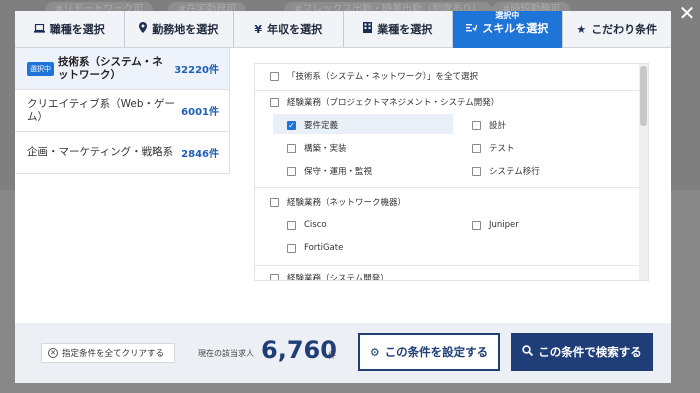 This screenshot has height=393, width=700. What do you see at coordinates (40, 68) in the screenshot?
I see `selected-badge: 選択中` at bounding box center [40, 68].